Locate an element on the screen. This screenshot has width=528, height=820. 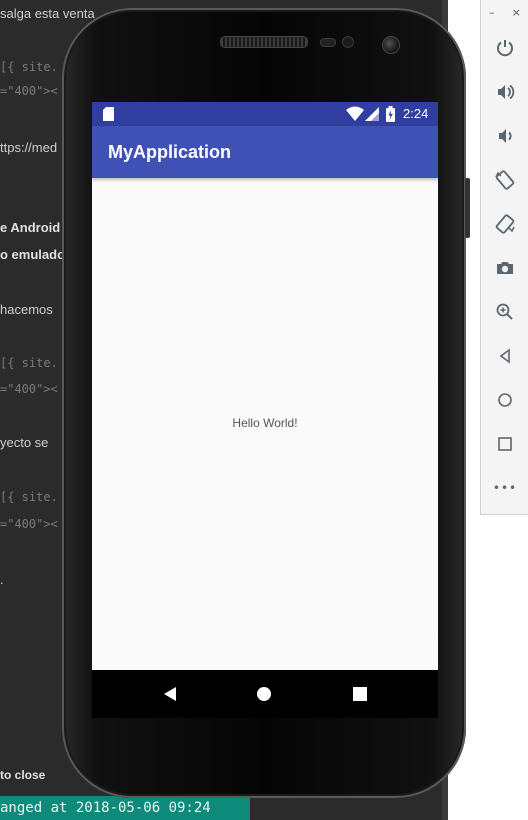
zoom-button is located at coordinates (504, 312).